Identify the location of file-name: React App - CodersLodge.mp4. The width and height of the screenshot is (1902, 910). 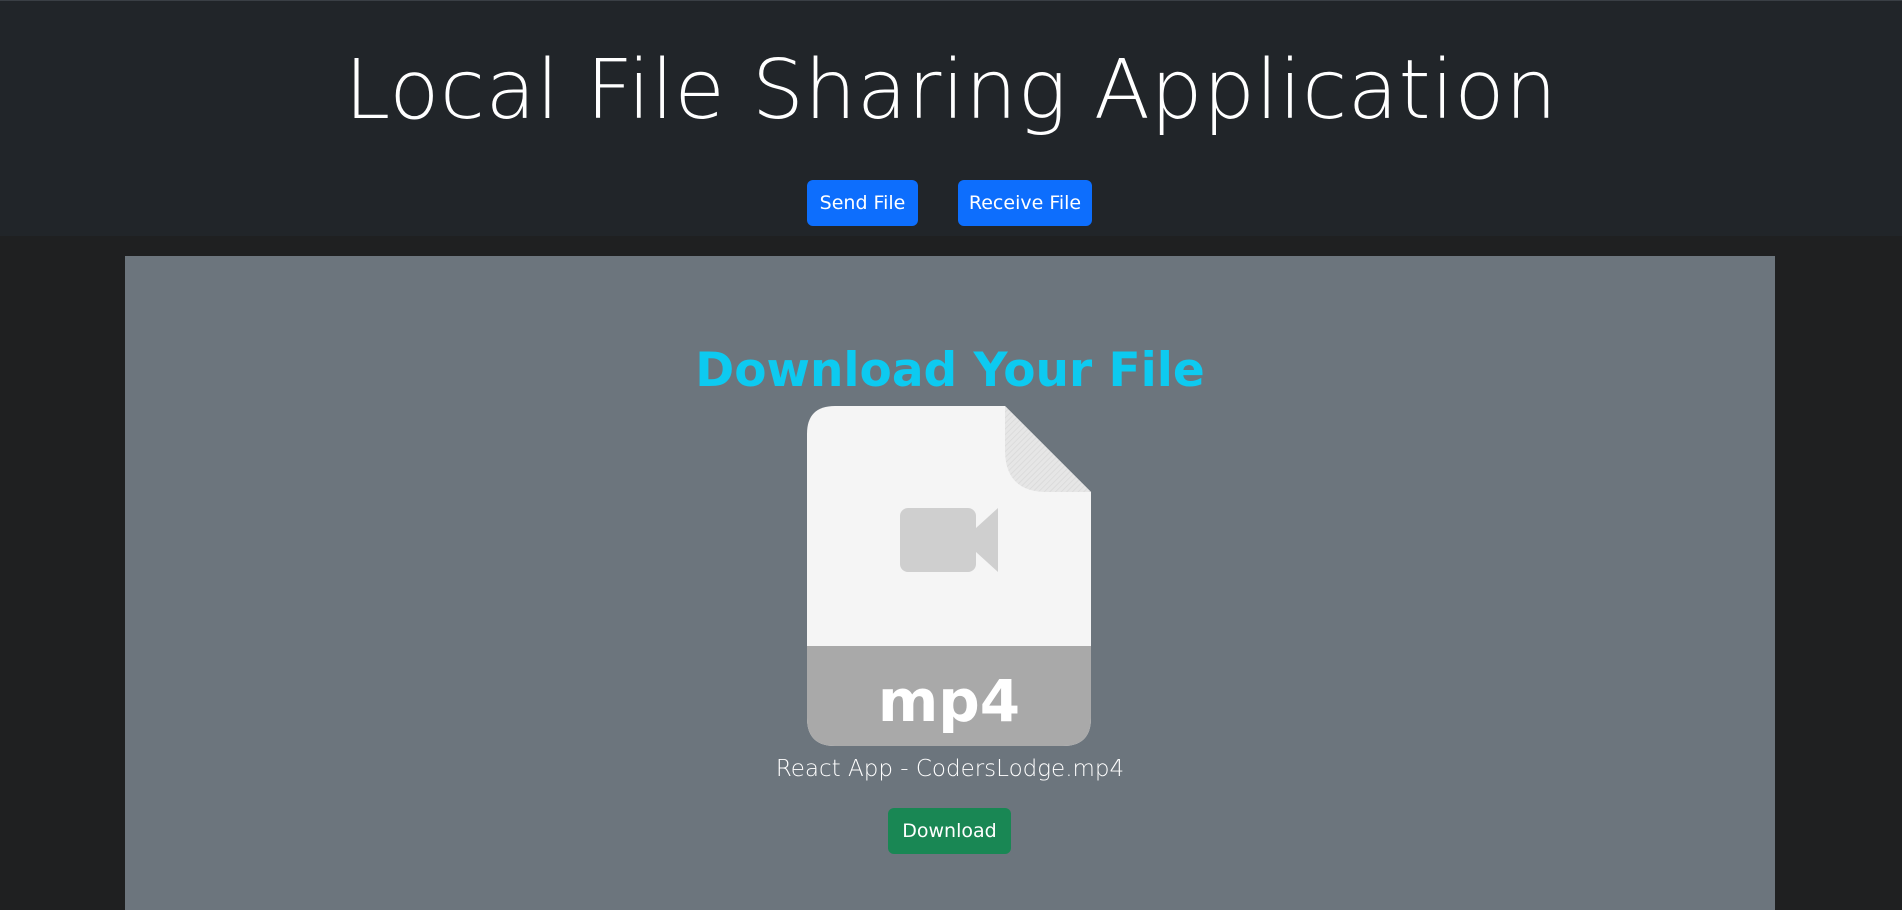
(950, 769).